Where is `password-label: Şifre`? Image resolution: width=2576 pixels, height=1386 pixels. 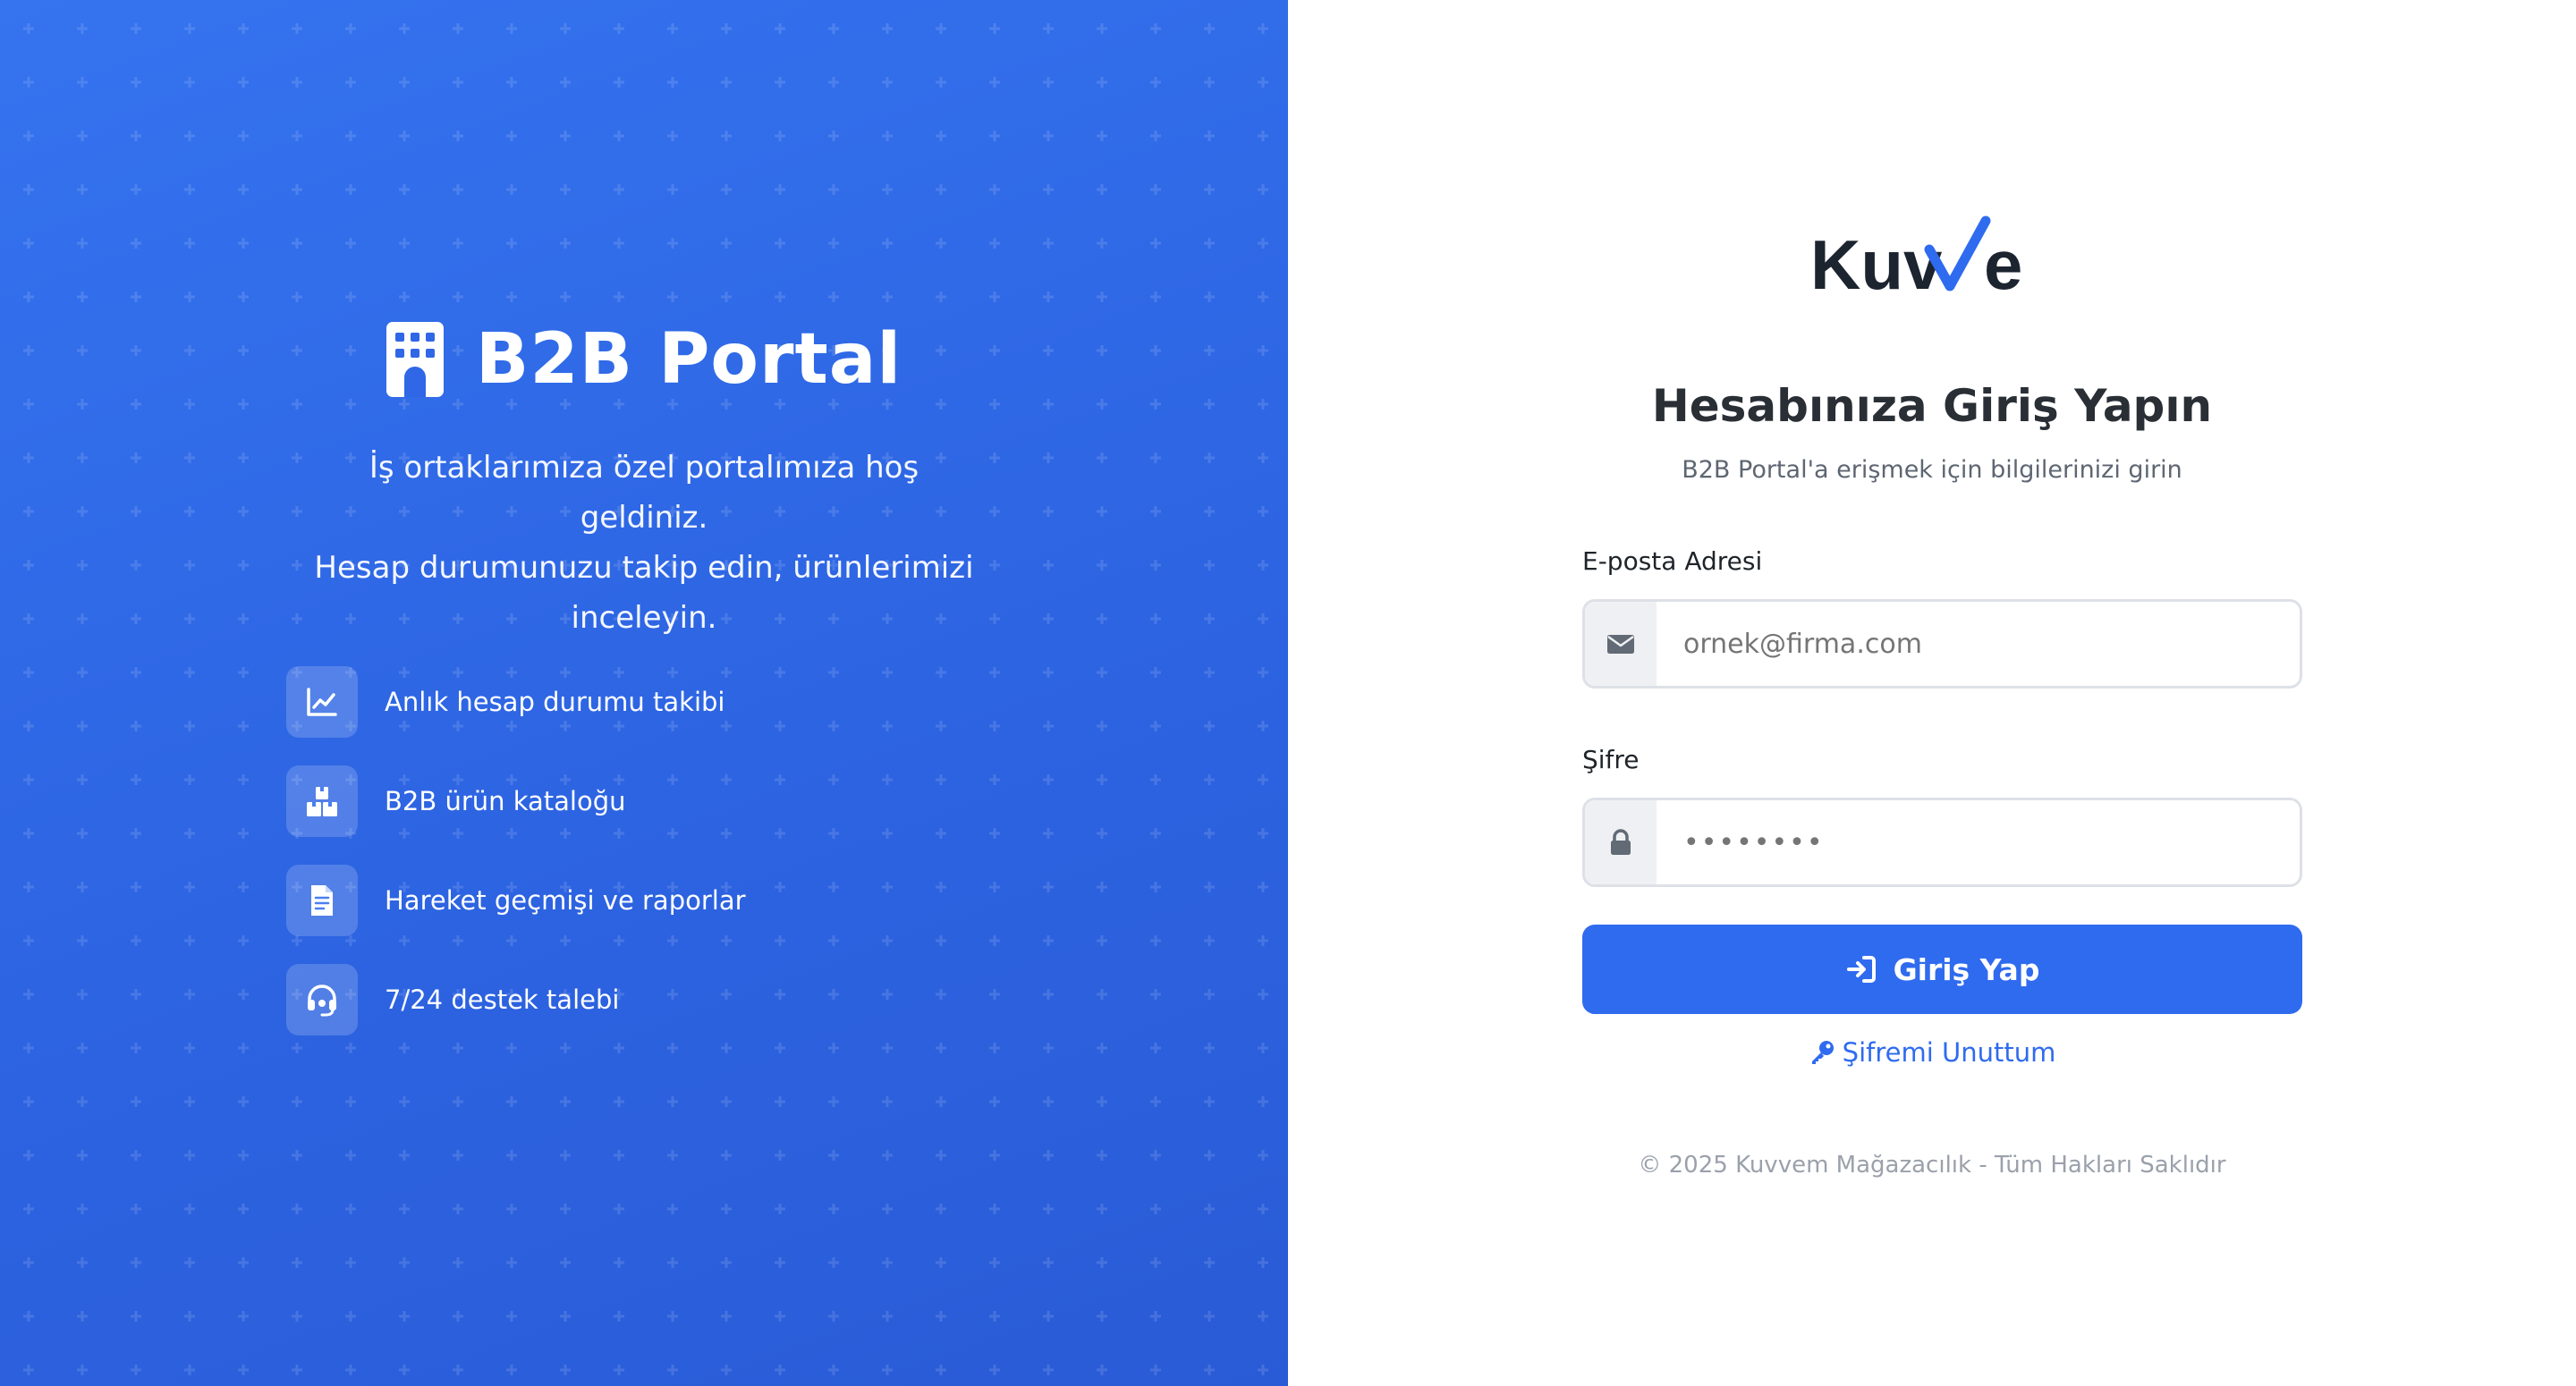 password-label: Şifre is located at coordinates (1611, 759).